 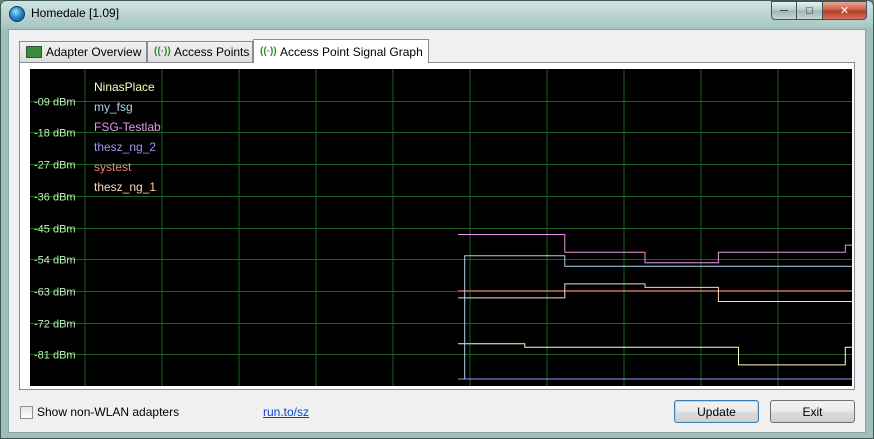 I want to click on tab-label: Adapter Overview, so click(x=94, y=52).